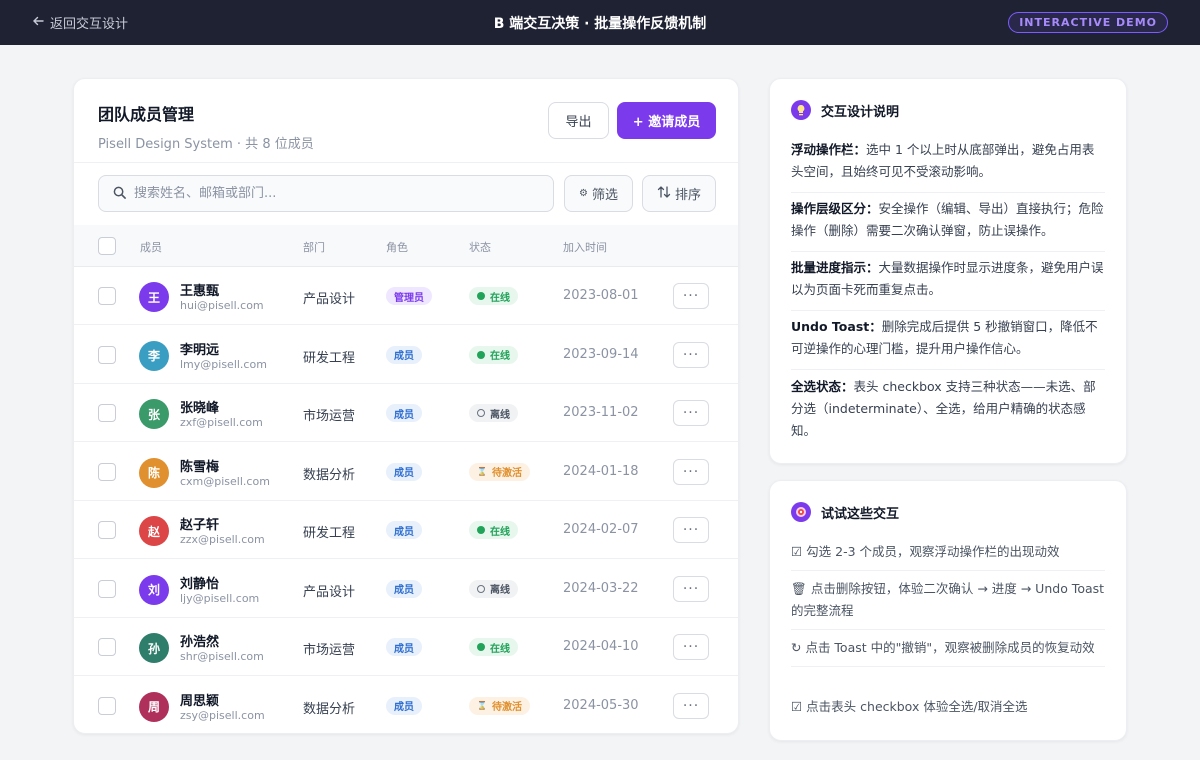 This screenshot has height=760, width=1200. Describe the element at coordinates (948, 652) in the screenshot. I see `try-item: ↻ 点击 Toast 中的"撤销"，观察被删除成员的恢复动效` at that location.